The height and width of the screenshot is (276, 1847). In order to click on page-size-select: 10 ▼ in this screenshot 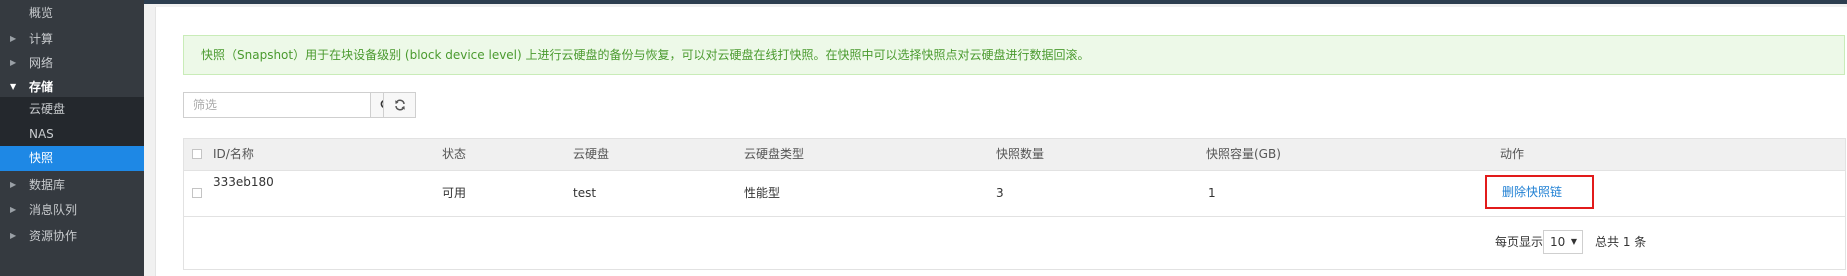, I will do `click(1563, 242)`.